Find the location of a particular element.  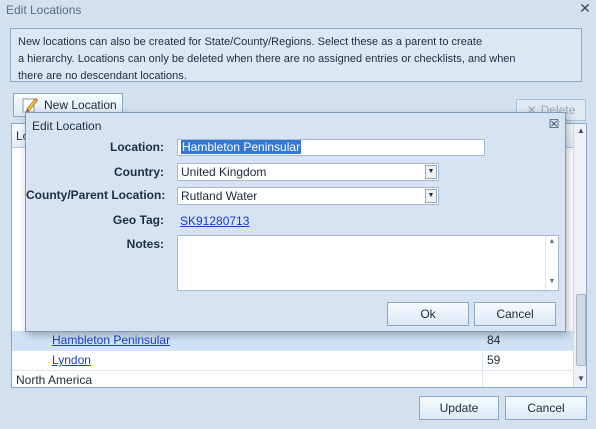

location-value: Hambleton Peninsular is located at coordinates (241, 147).